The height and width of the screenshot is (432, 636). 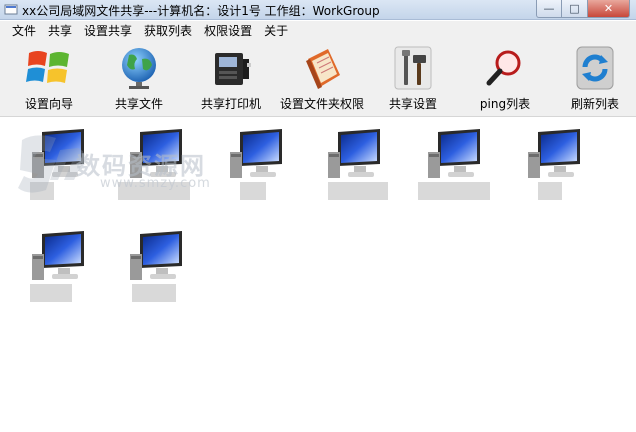 What do you see at coordinates (155, 183) in the screenshot?
I see `watermark-url: www.smzy.com` at bounding box center [155, 183].